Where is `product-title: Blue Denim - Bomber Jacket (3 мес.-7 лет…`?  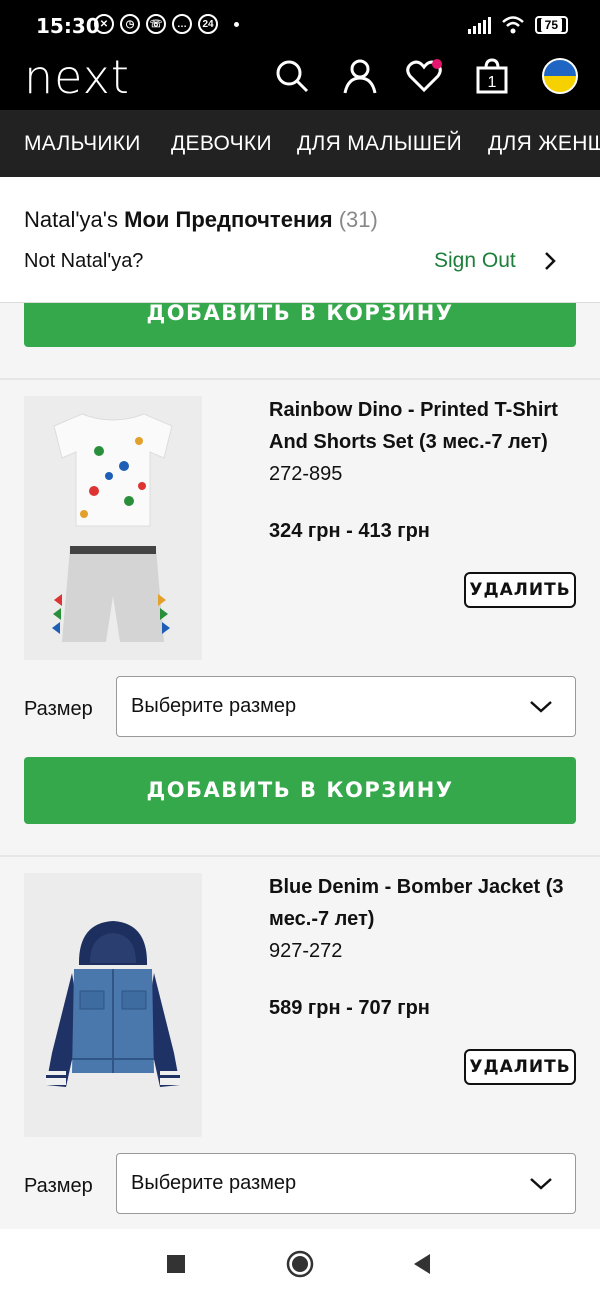
product-title: Blue Denim - Bomber Jacket (3 мес.-7 лет… is located at coordinates (424, 903).